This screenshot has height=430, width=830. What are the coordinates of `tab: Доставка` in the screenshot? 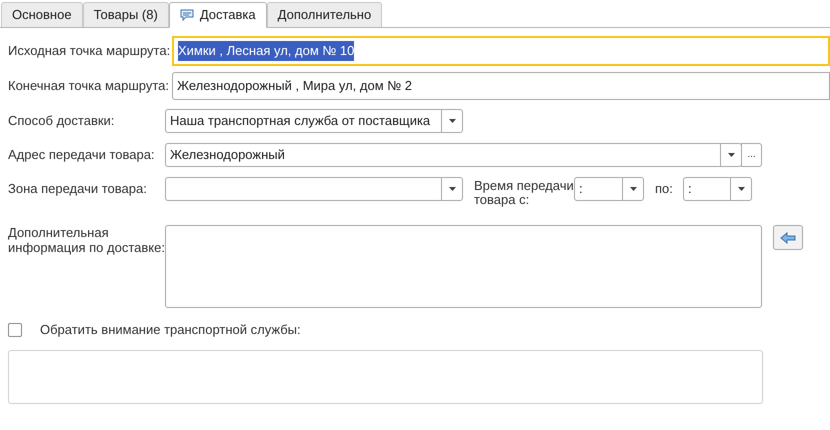 It's located at (217, 15).